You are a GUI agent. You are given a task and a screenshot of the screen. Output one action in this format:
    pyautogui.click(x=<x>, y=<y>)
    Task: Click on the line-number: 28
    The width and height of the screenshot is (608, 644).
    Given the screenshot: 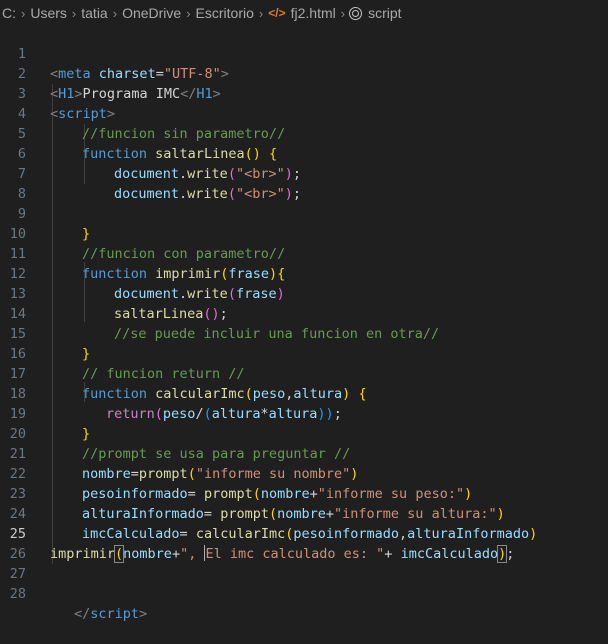 What is the action you would take?
    pyautogui.click(x=17, y=594)
    